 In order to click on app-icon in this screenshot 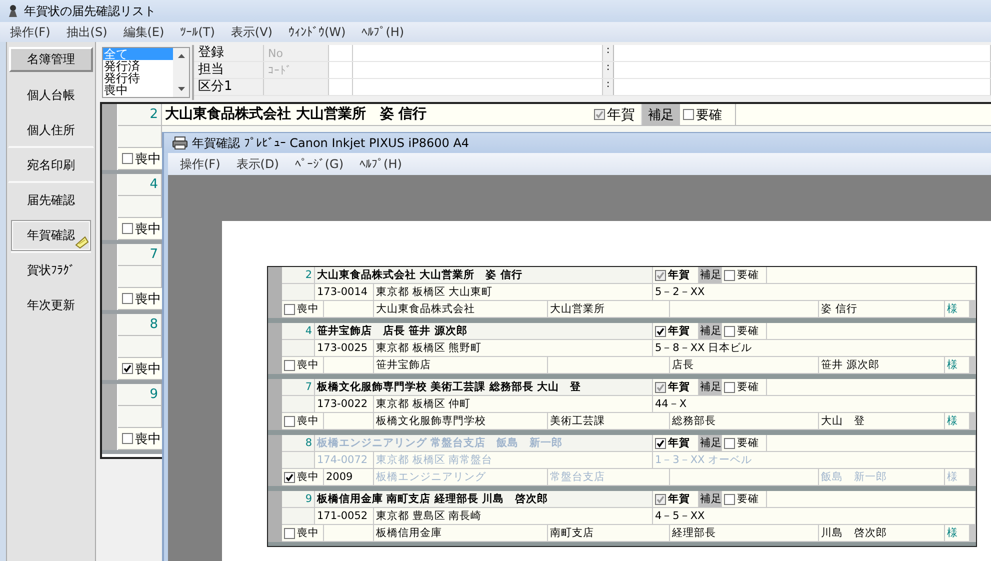, I will do `click(13, 11)`.